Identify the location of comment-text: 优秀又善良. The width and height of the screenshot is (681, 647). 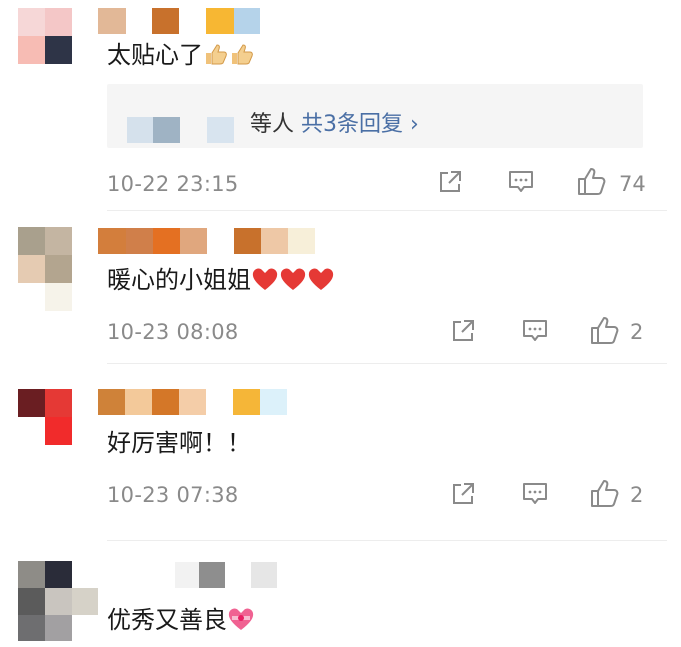
(181, 622).